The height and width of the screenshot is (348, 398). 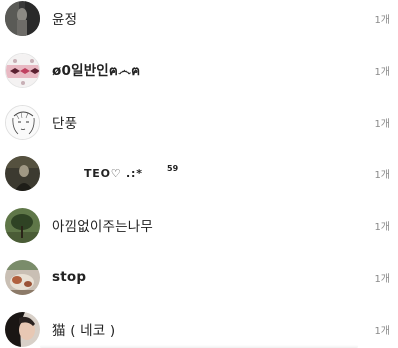 I want to click on user-name: 윤정, so click(x=65, y=20).